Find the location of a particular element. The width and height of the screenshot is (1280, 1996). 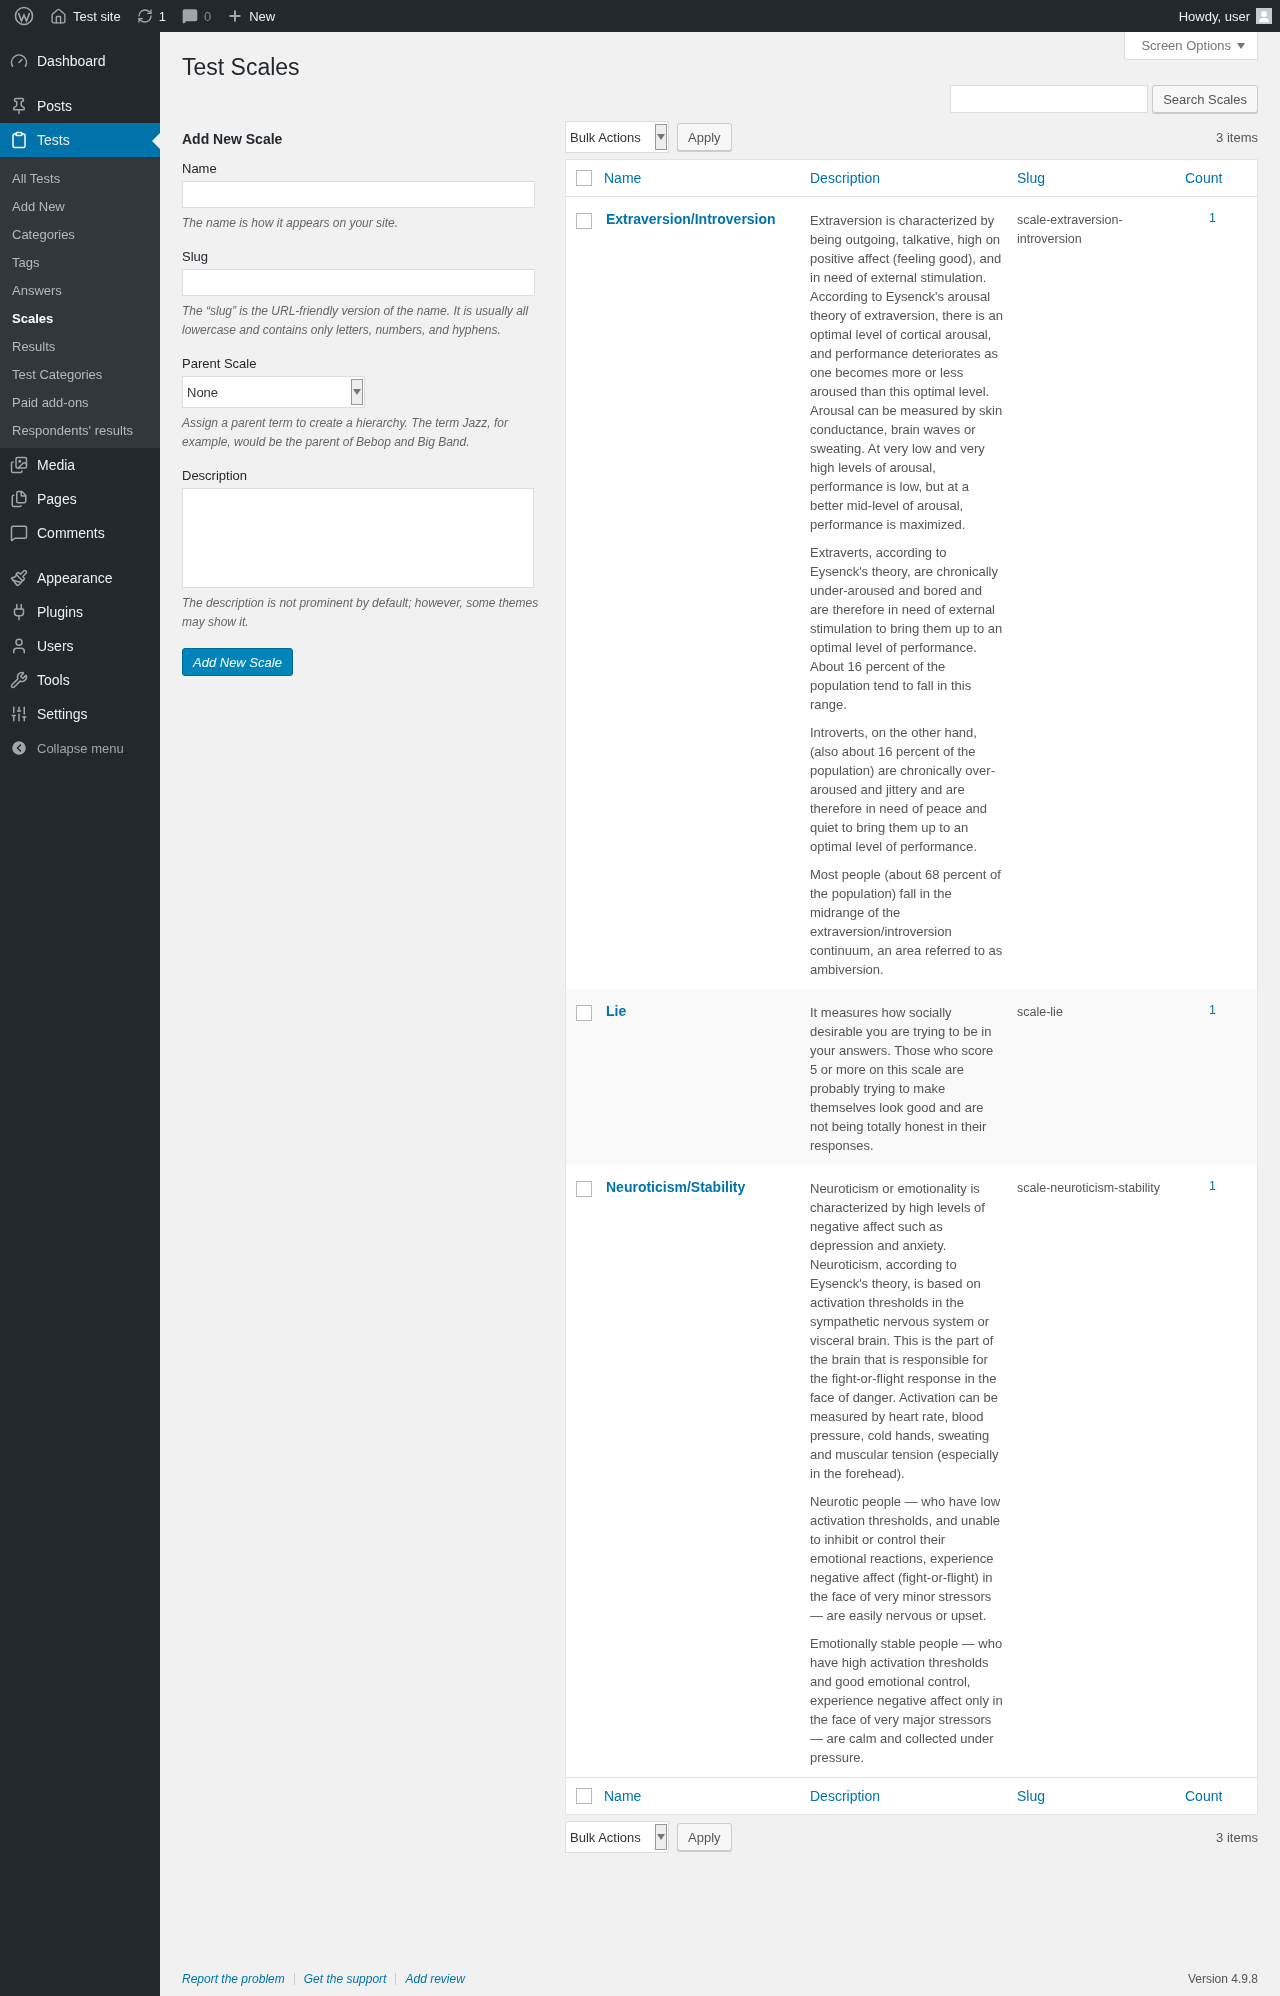

submenu-item: Answers is located at coordinates (80, 290).